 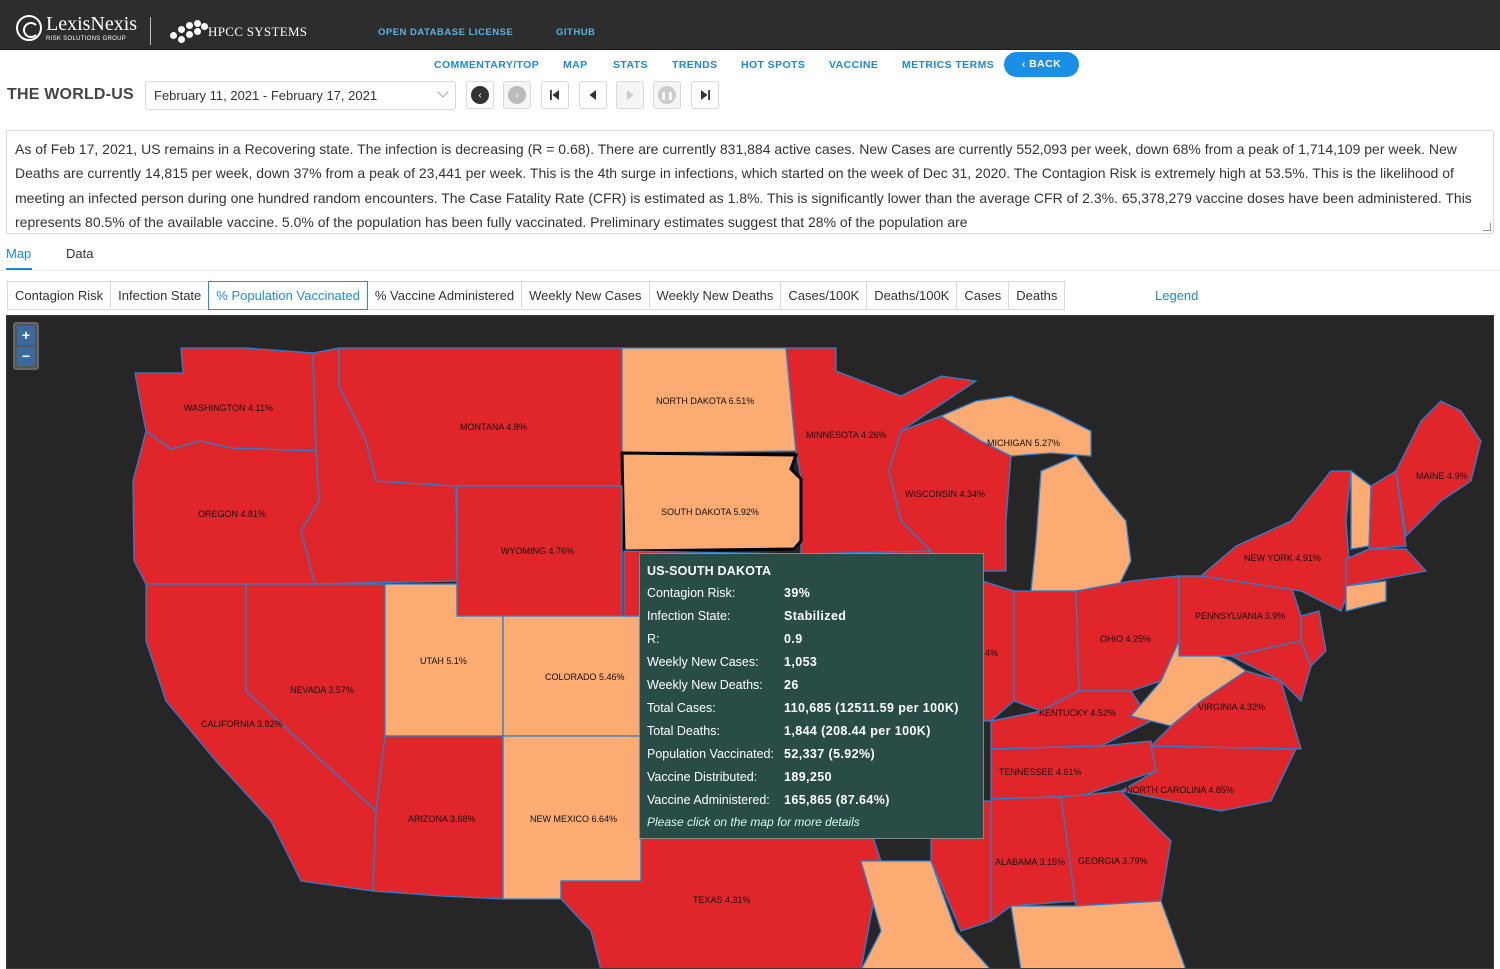 I want to click on tooltip-value: 110,685 (12511.59 per 100K), so click(x=871, y=708).